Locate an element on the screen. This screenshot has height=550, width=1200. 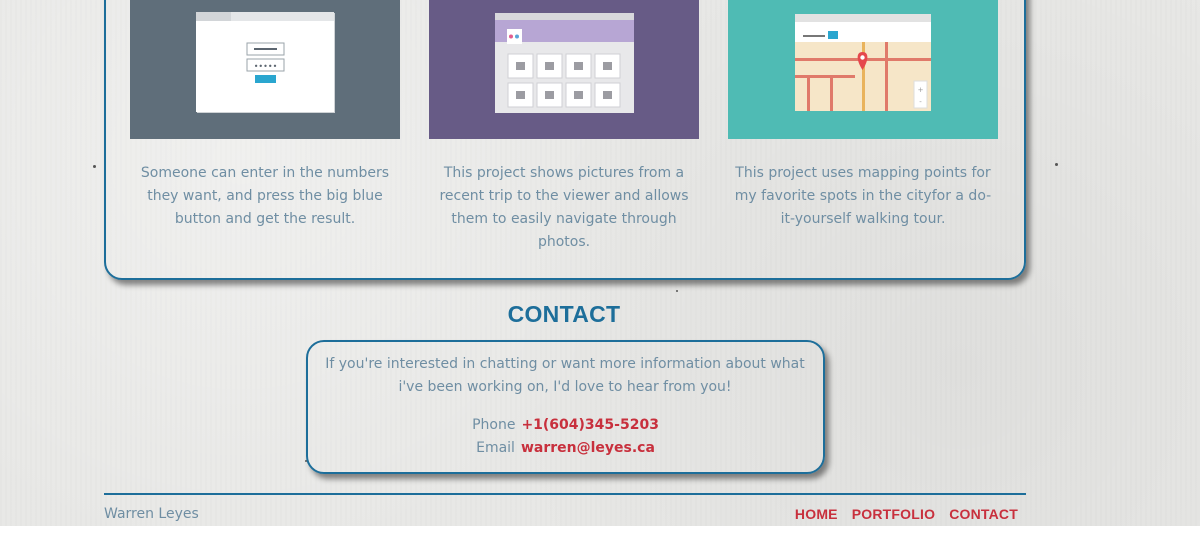
contact-heading: CONTACT is located at coordinates (564, 314).